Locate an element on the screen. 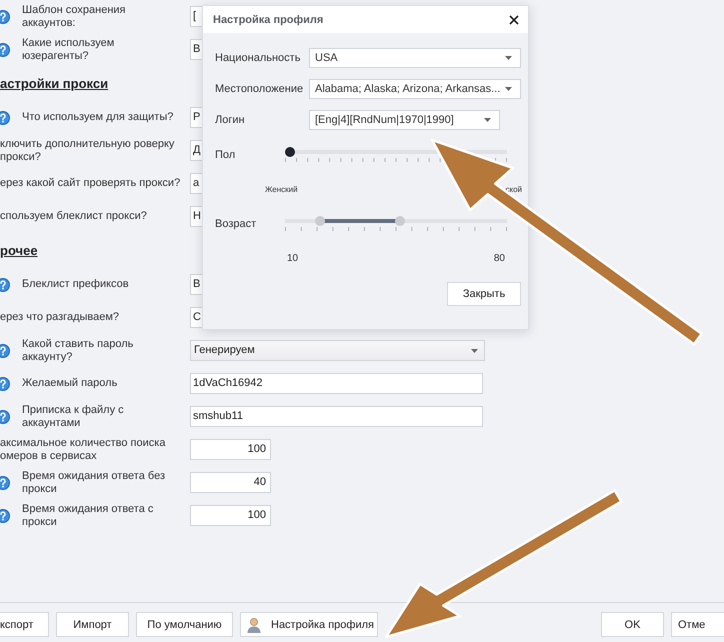 The image size is (724, 642). field-label: Время ожидания ответа без прокси is located at coordinates (94, 483).